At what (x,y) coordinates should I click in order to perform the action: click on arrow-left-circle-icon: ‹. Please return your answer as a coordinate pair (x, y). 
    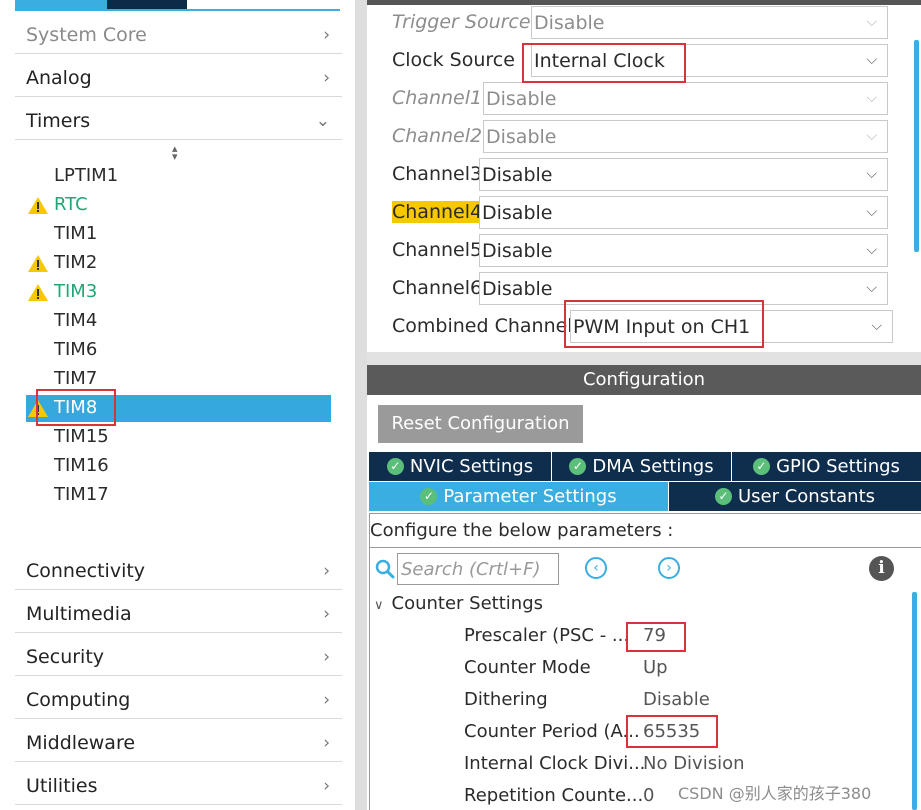
    Looking at the image, I should click on (596, 568).